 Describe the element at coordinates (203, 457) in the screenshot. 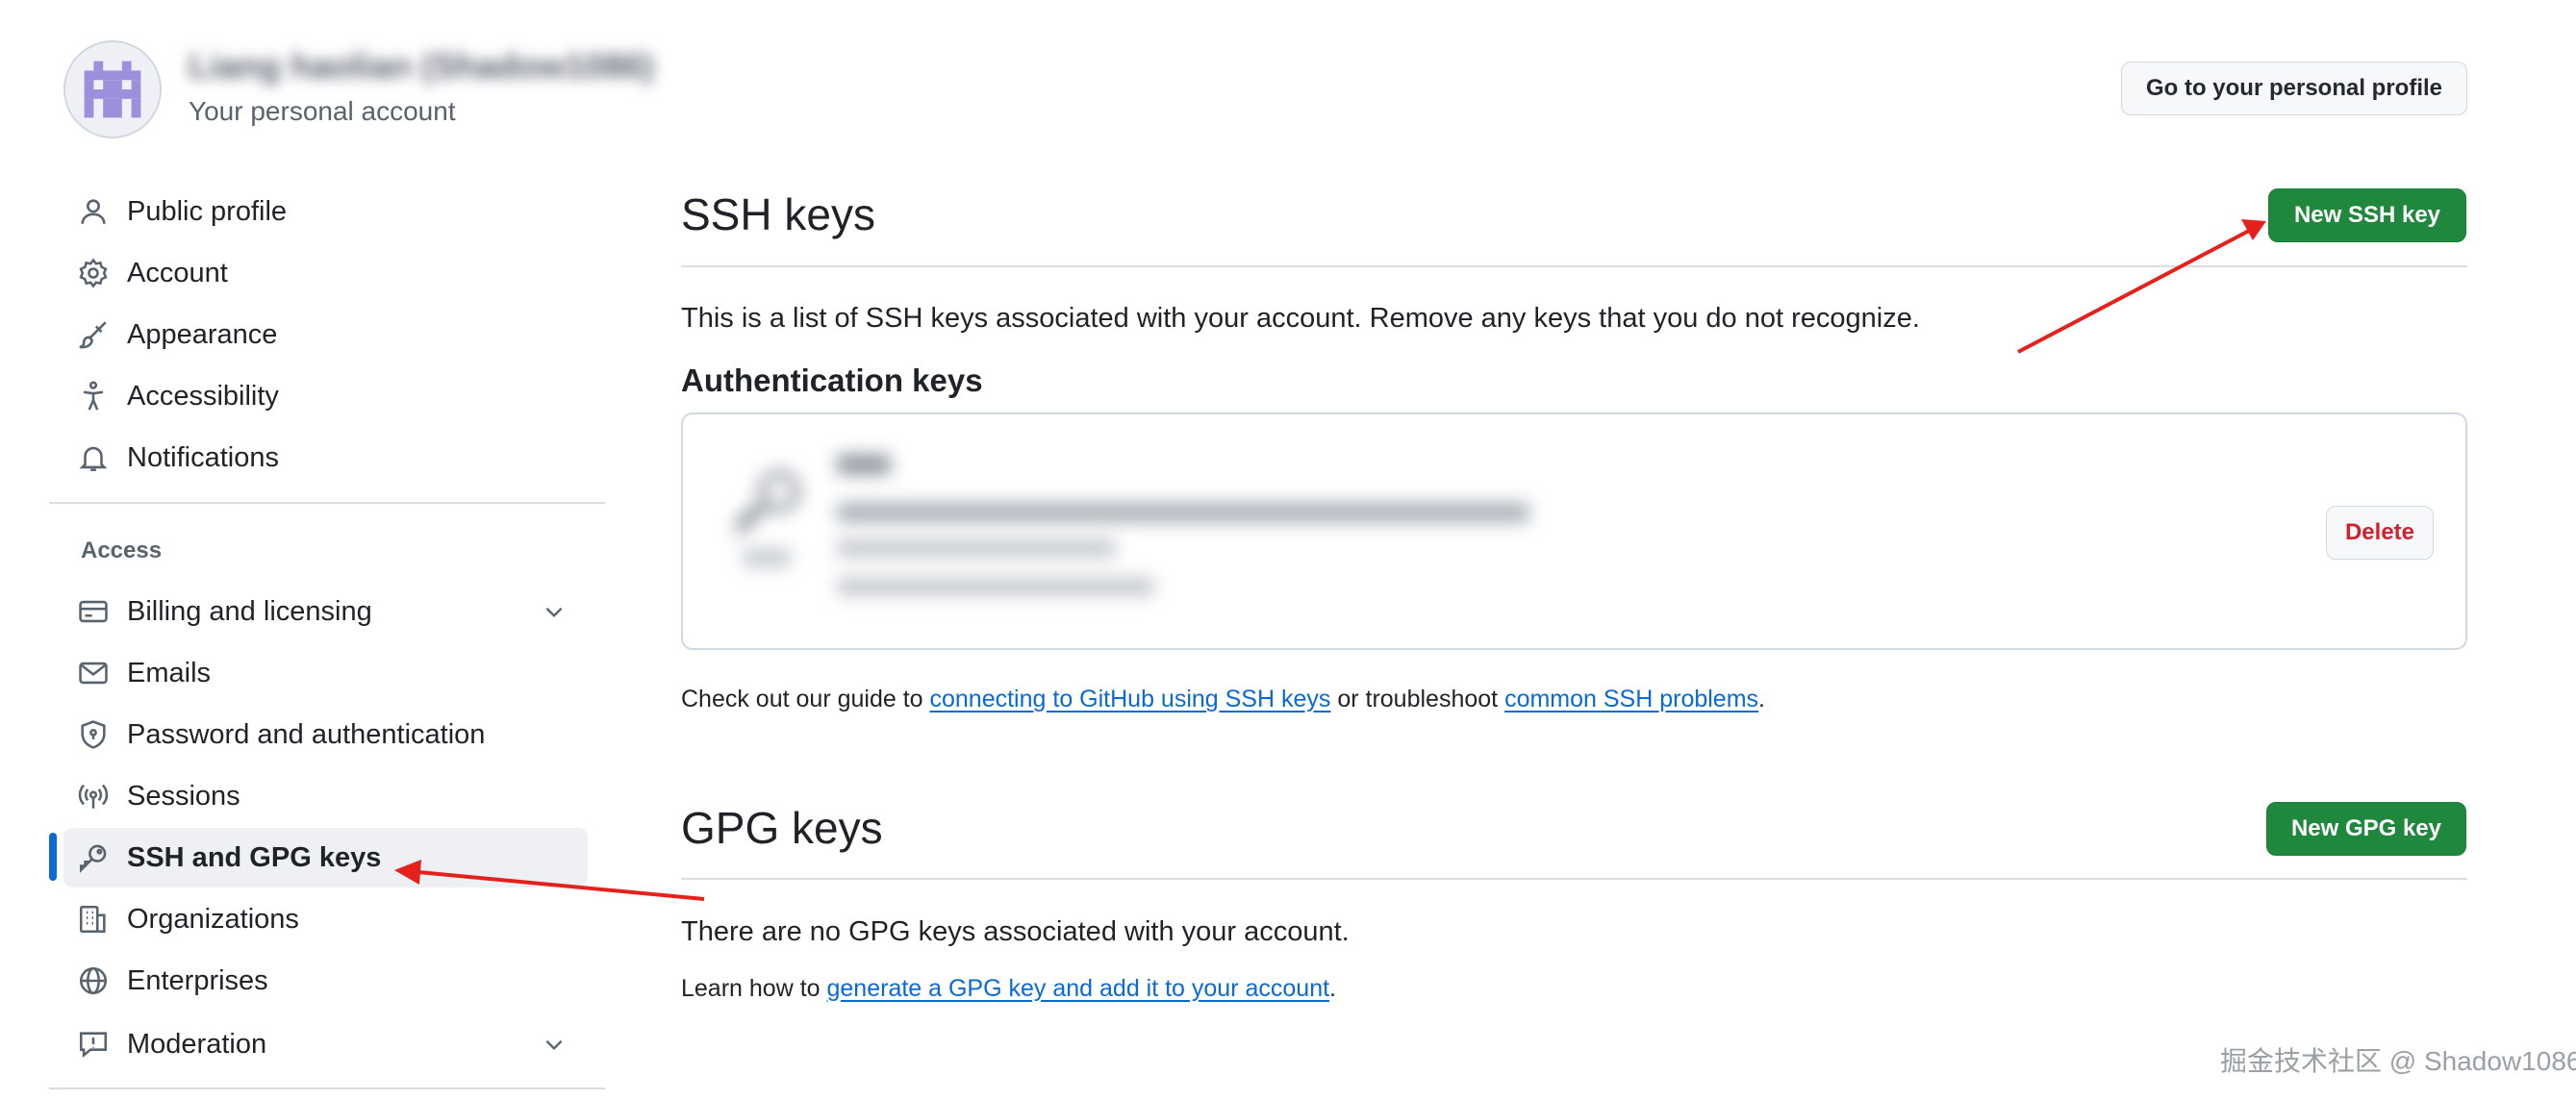

I see `sidebar-item-label: Notifications` at that location.